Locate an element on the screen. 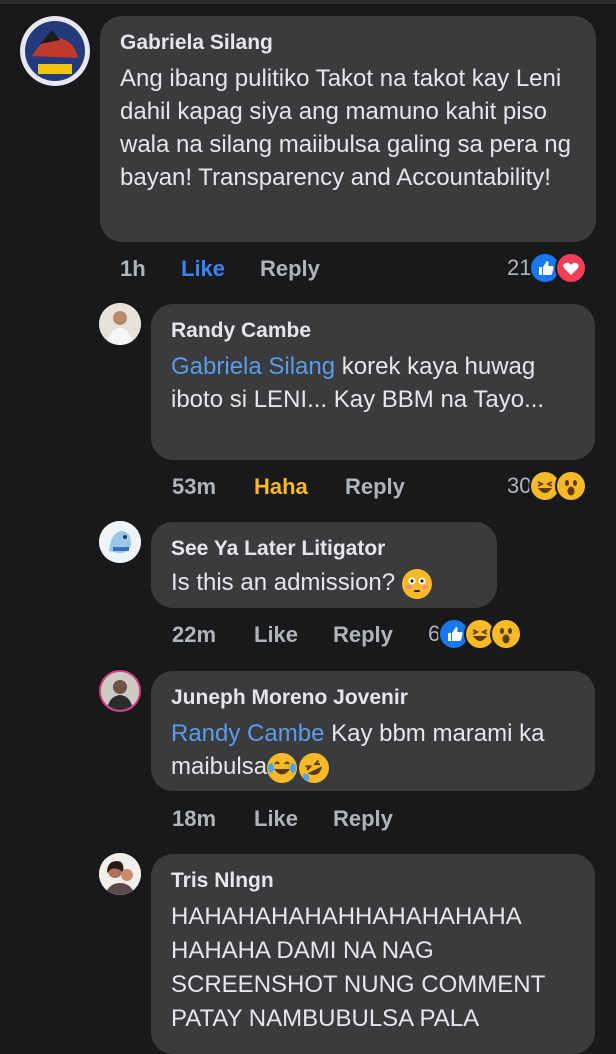 The width and height of the screenshot is (616, 1054). comment-author: Juneph Moreno Jovenir is located at coordinates (373, 698).